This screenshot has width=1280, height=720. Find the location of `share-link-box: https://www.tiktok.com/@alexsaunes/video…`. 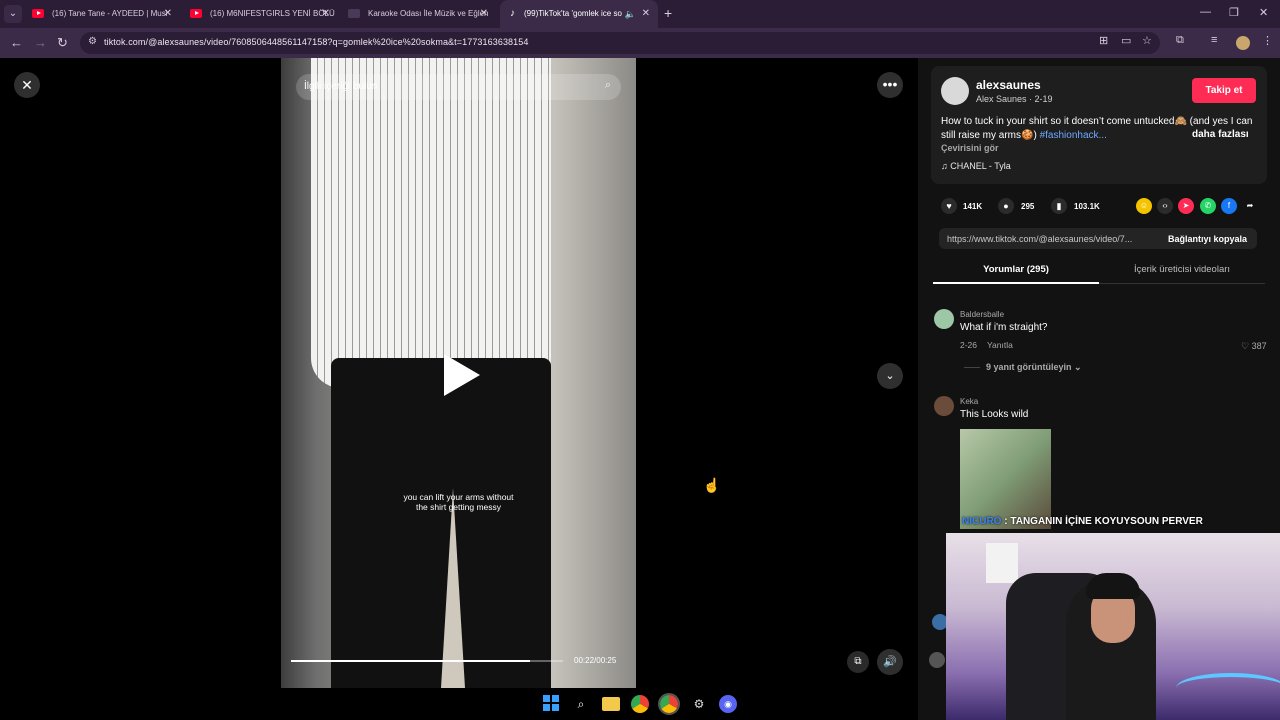

share-link-box: https://www.tiktok.com/@alexsaunes/video… is located at coordinates (1098, 238).